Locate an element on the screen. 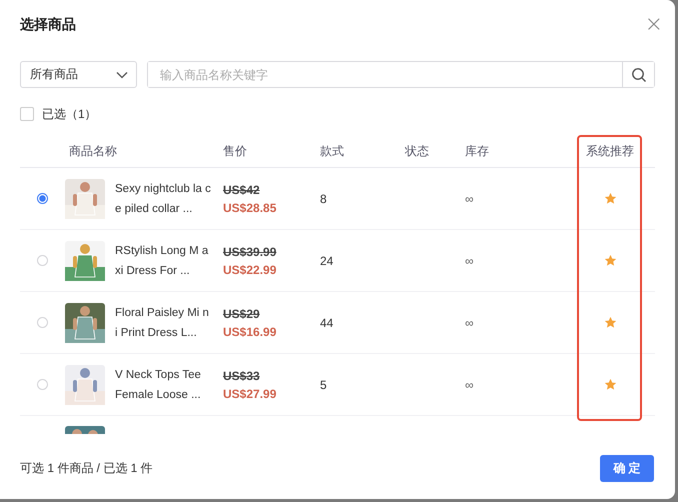 The image size is (678, 502). sale-price: US$27.99 is located at coordinates (250, 394).